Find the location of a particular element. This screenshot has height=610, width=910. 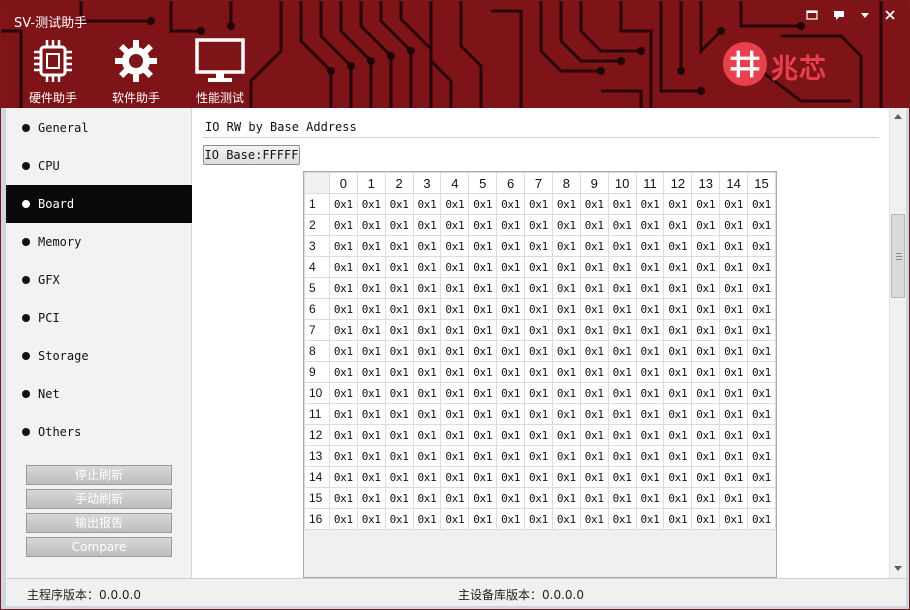

row-header: 4 is located at coordinates (317, 267).